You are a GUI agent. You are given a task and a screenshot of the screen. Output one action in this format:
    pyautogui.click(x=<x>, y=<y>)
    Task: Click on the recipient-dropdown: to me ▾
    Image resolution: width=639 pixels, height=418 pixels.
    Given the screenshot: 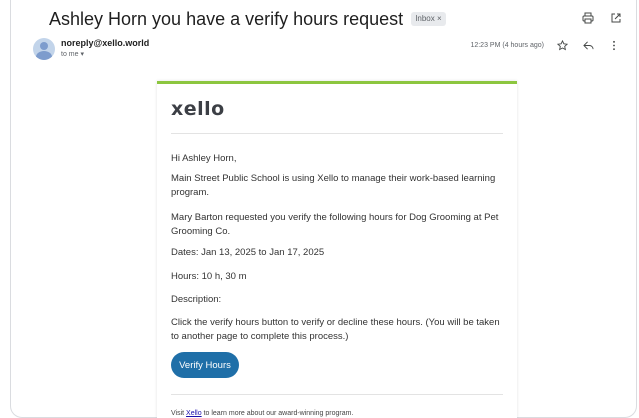 What is the action you would take?
    pyautogui.click(x=72, y=54)
    